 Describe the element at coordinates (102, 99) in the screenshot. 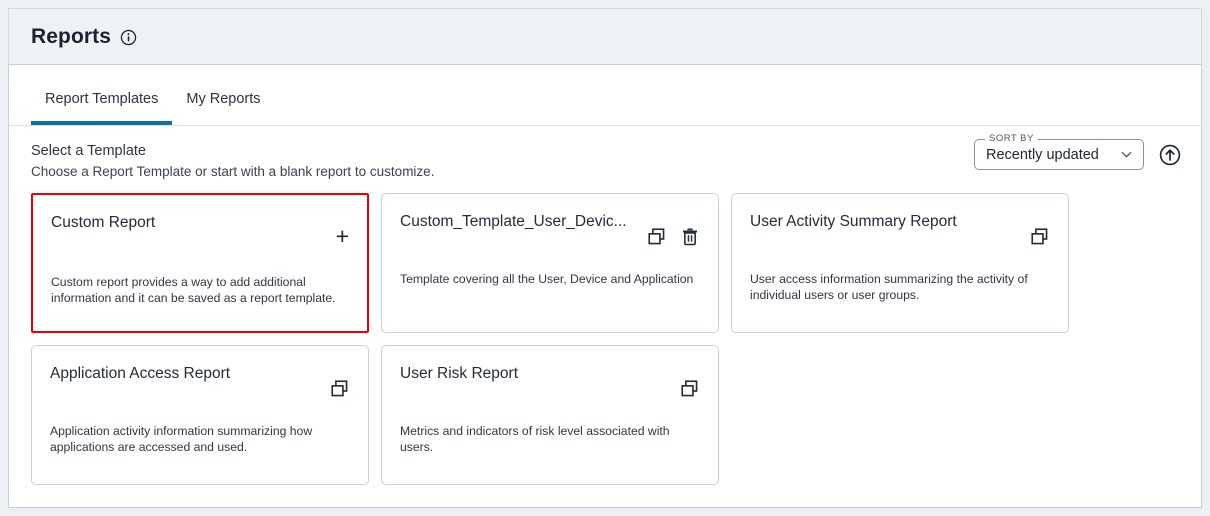

I see `tab-label: Report Templates` at that location.